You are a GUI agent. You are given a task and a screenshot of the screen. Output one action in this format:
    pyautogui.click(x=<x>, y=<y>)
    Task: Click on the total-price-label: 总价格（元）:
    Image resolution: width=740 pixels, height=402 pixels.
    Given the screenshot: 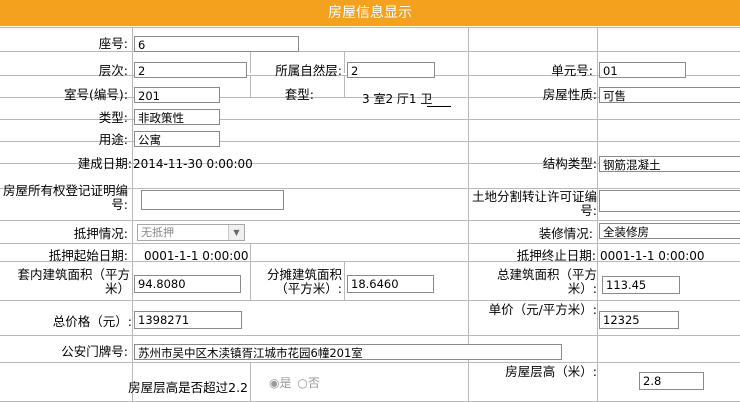 What is the action you would take?
    pyautogui.click(x=92, y=321)
    